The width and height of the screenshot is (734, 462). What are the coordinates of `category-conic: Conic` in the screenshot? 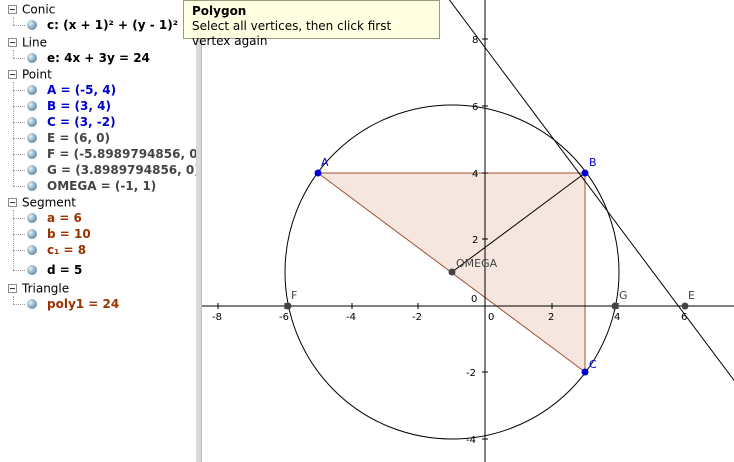 It's located at (31, 9).